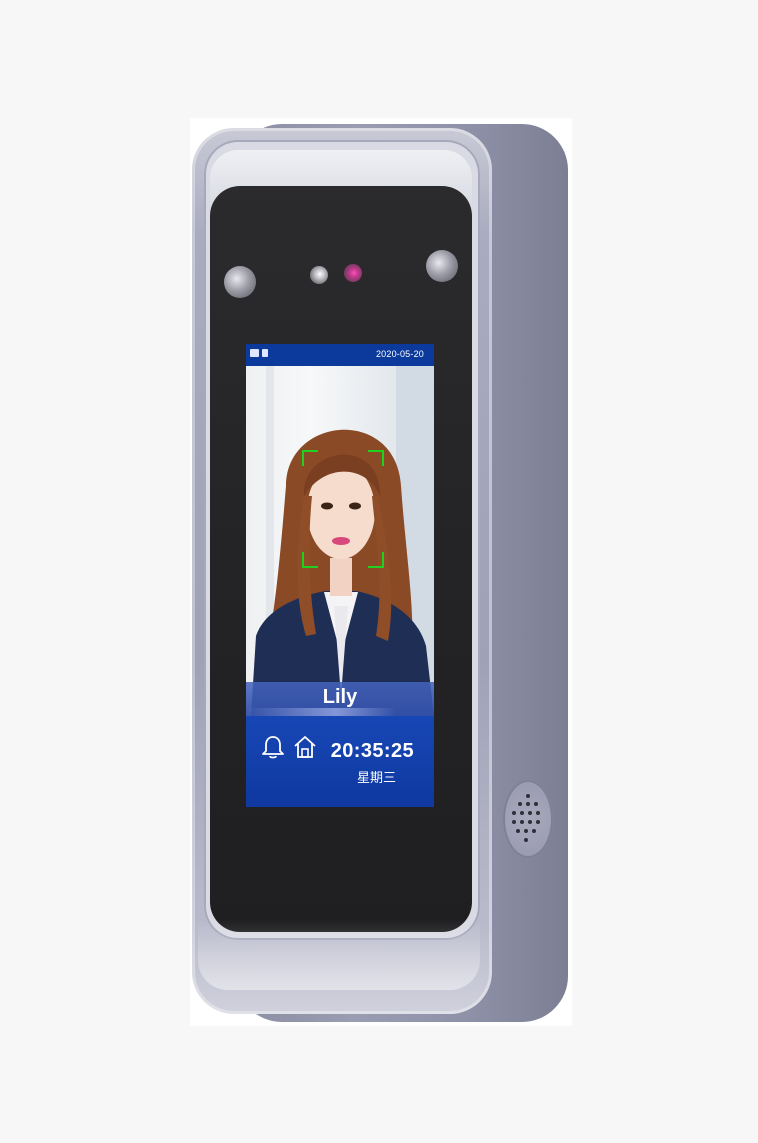 This screenshot has width=758, height=1143. I want to click on clock-time: 20:35:25, so click(372, 751).